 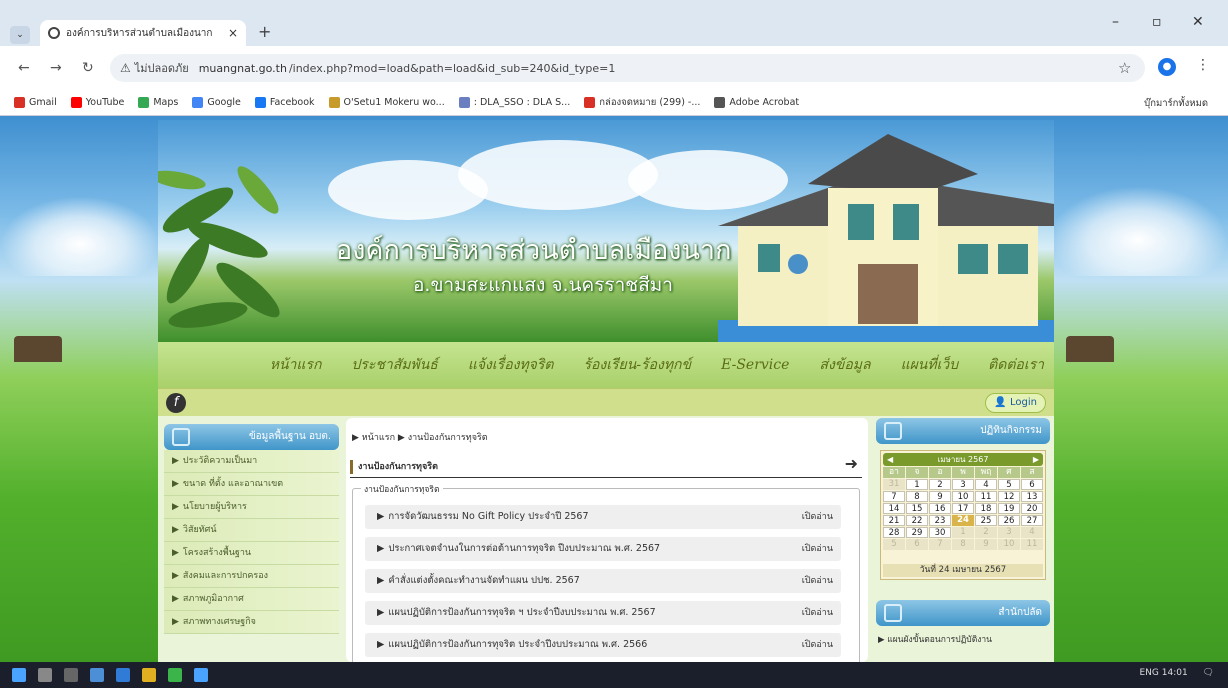 What do you see at coordinates (917, 520) in the screenshot?
I see `calendar-day: 22` at bounding box center [917, 520].